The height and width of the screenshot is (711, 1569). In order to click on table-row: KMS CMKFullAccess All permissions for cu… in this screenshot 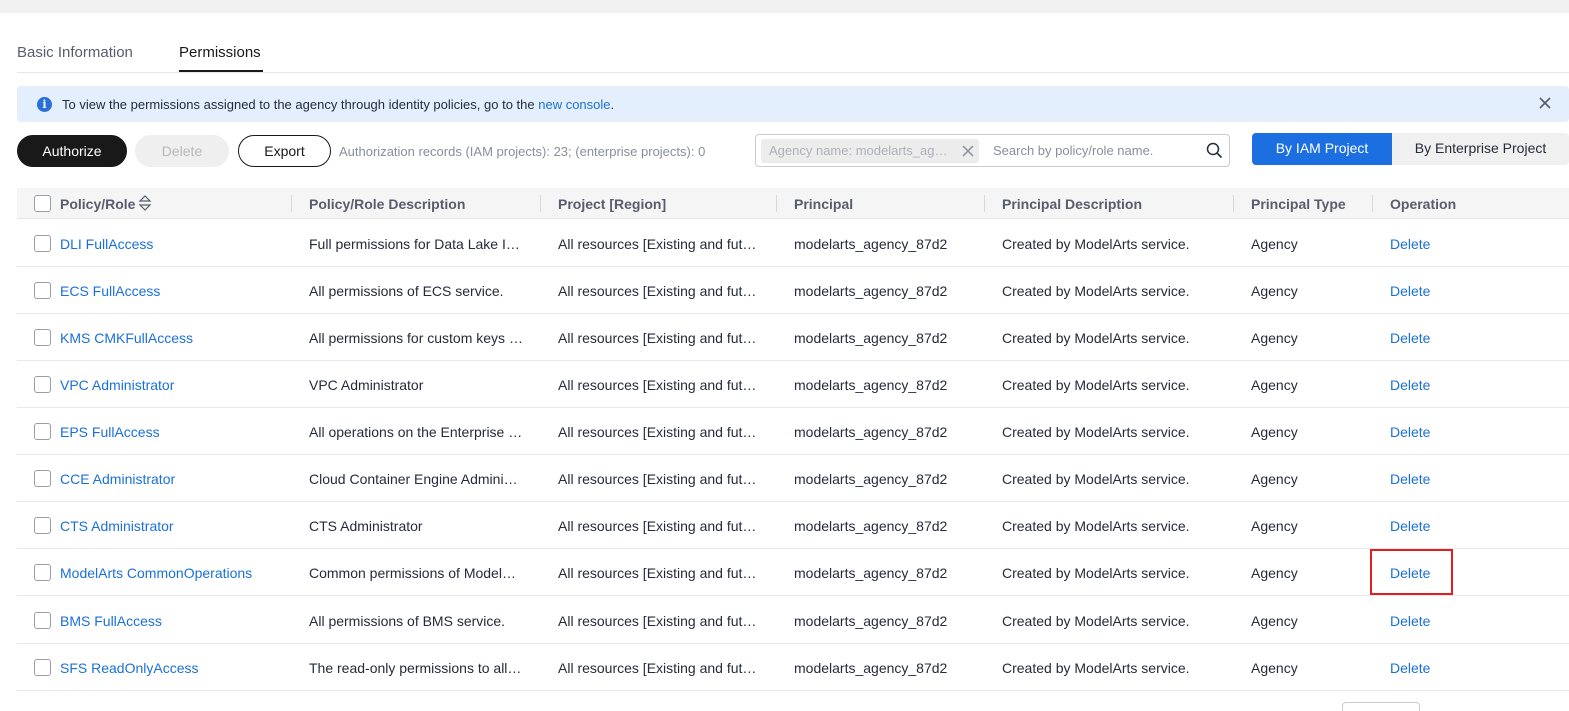, I will do `click(793, 337)`.